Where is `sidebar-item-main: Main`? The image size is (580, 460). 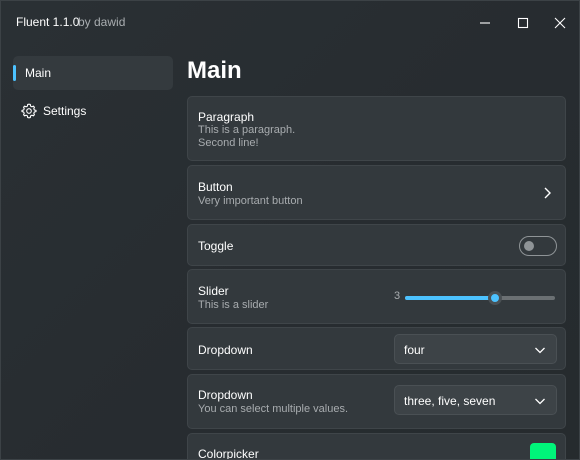
sidebar-item-main: Main is located at coordinates (93, 73).